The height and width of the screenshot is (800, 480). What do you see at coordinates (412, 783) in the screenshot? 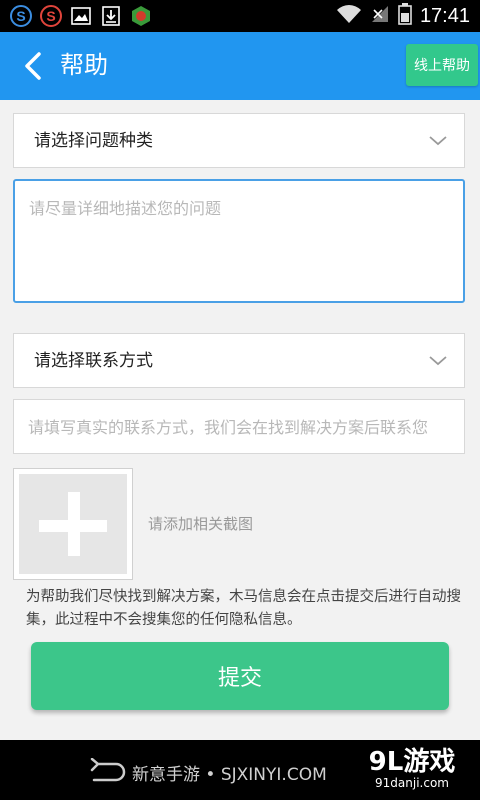
I see `logo-sub-text: 91danji.com` at bounding box center [412, 783].